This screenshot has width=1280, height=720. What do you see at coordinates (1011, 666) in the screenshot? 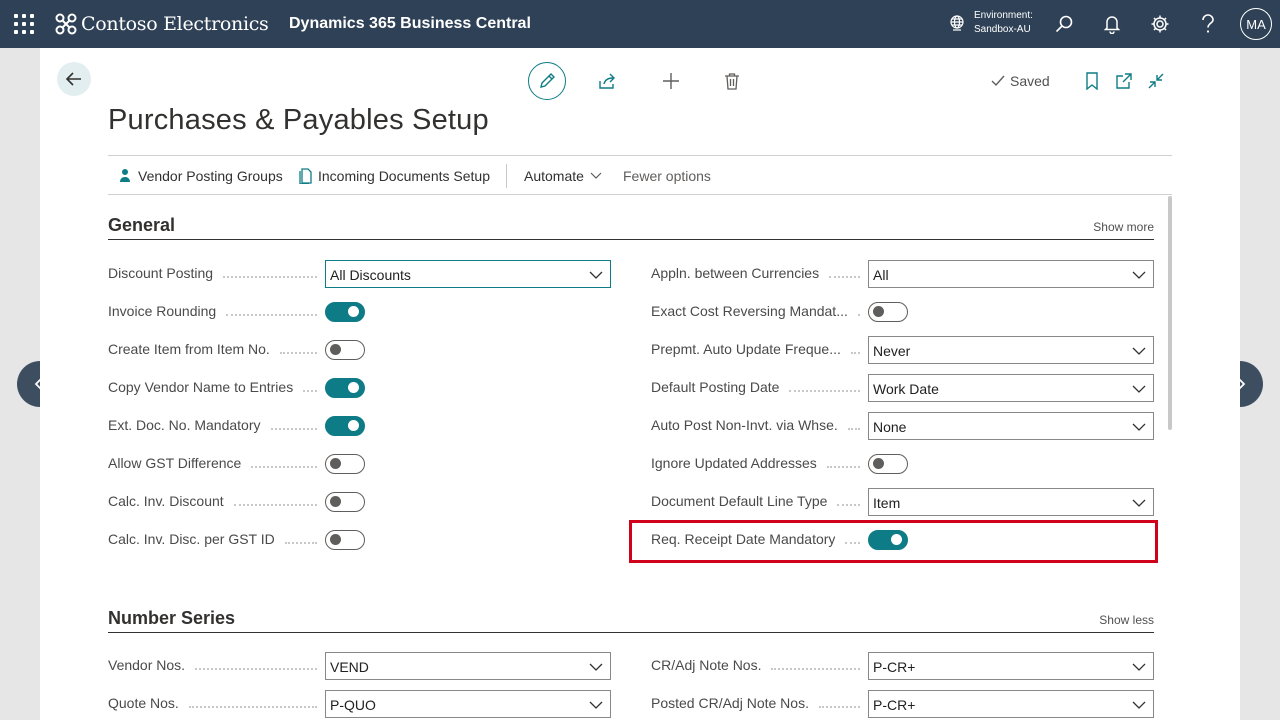
I see `cr-adj-note-nos-select: P-CR+` at bounding box center [1011, 666].